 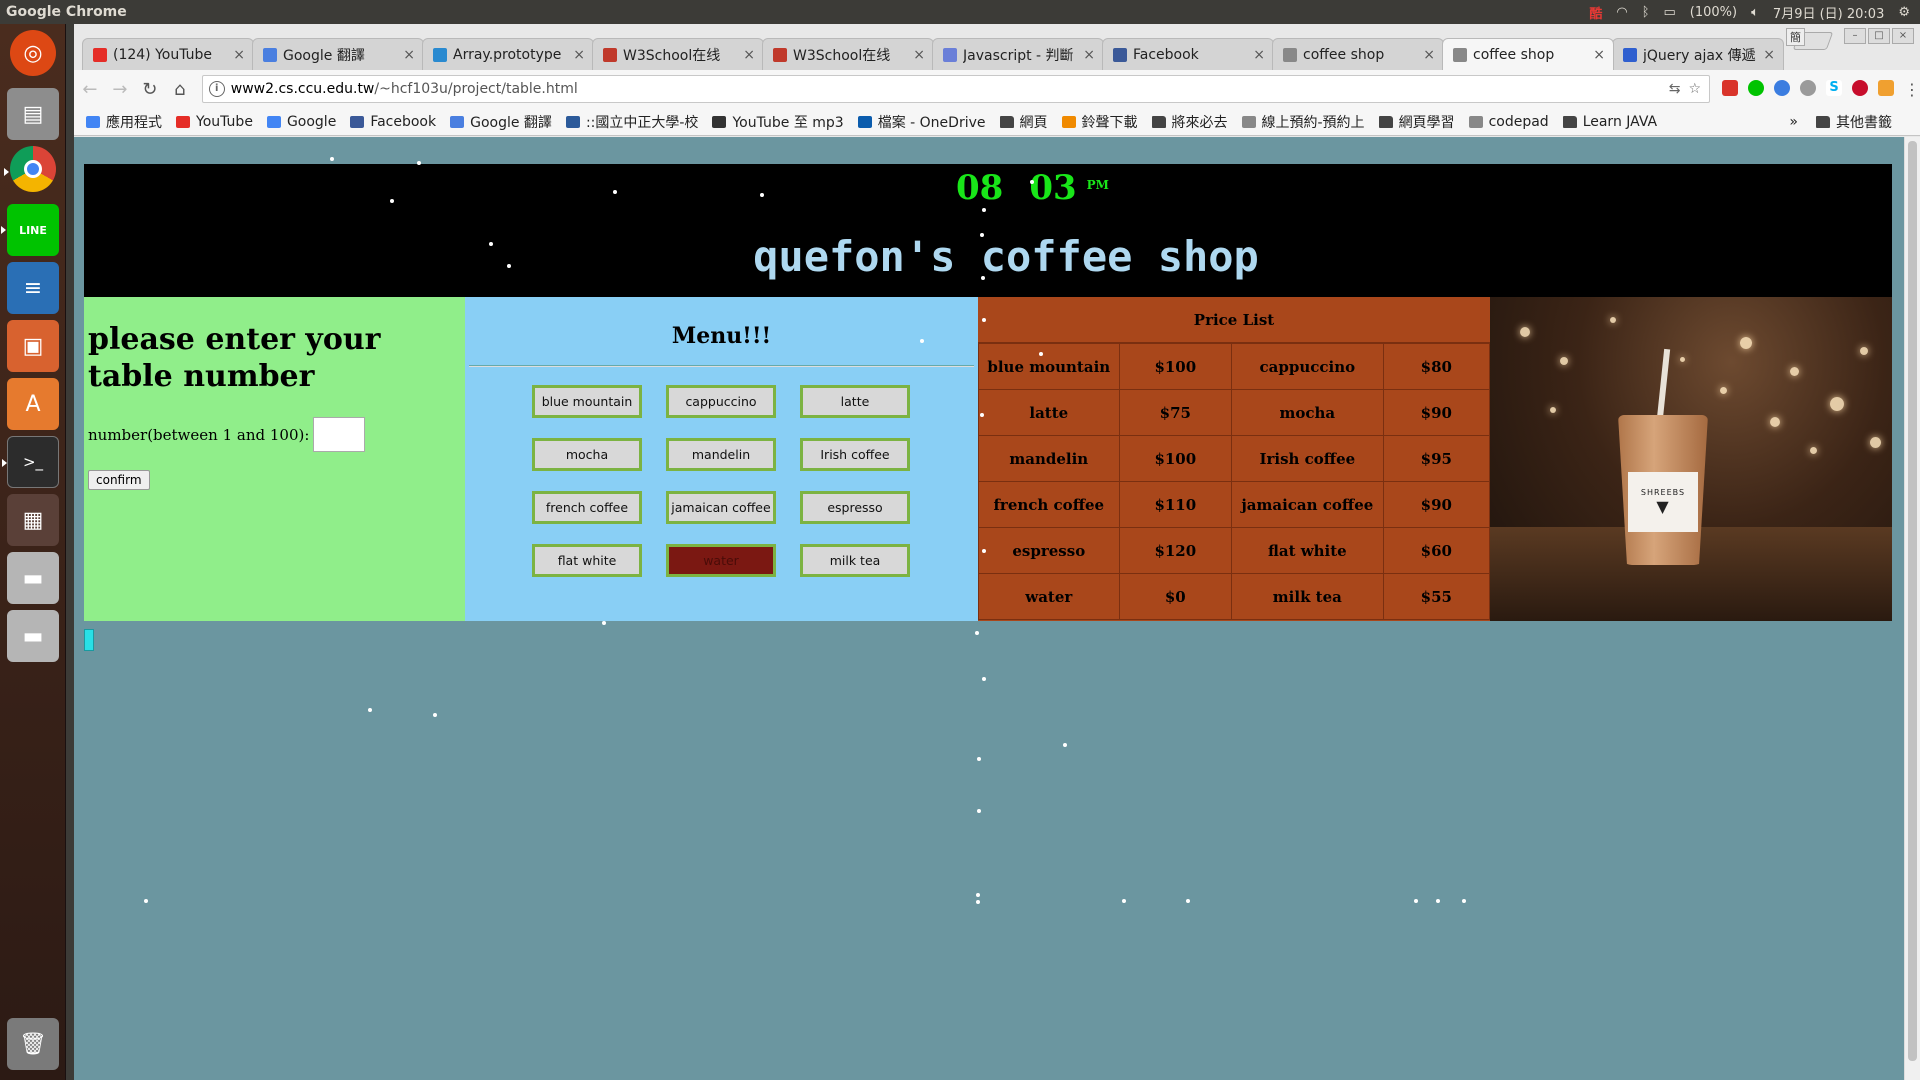 What do you see at coordinates (1646, 12) in the screenshot?
I see `bluetooth-icon: ᛒ` at bounding box center [1646, 12].